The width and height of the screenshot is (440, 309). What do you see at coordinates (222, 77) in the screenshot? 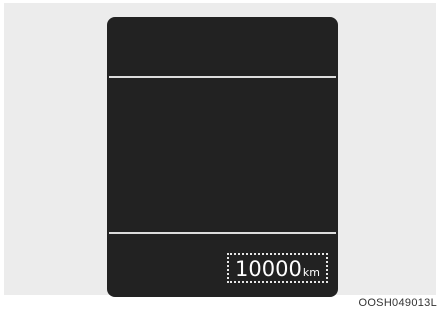
I see `display-divider-top` at bounding box center [222, 77].